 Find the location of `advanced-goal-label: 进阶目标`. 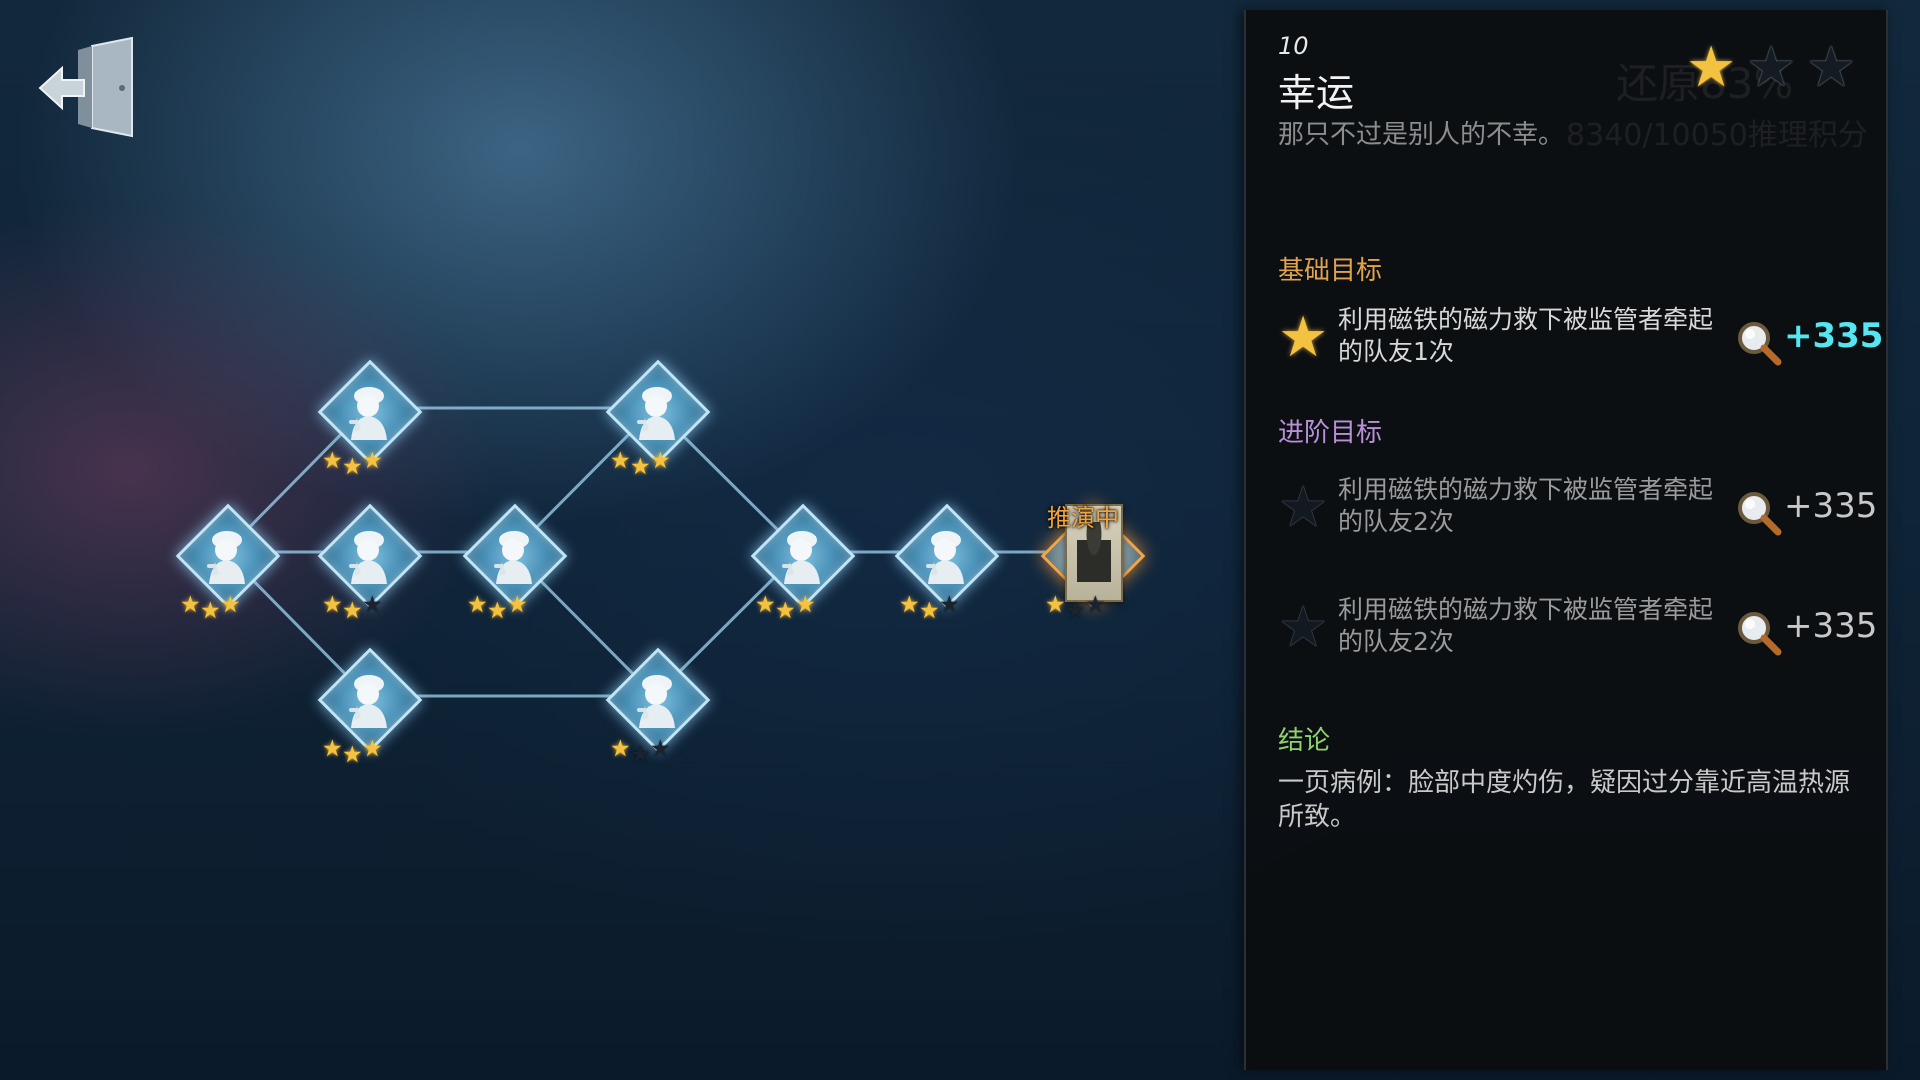

advanced-goal-label: 进阶目标 is located at coordinates (1330, 433).